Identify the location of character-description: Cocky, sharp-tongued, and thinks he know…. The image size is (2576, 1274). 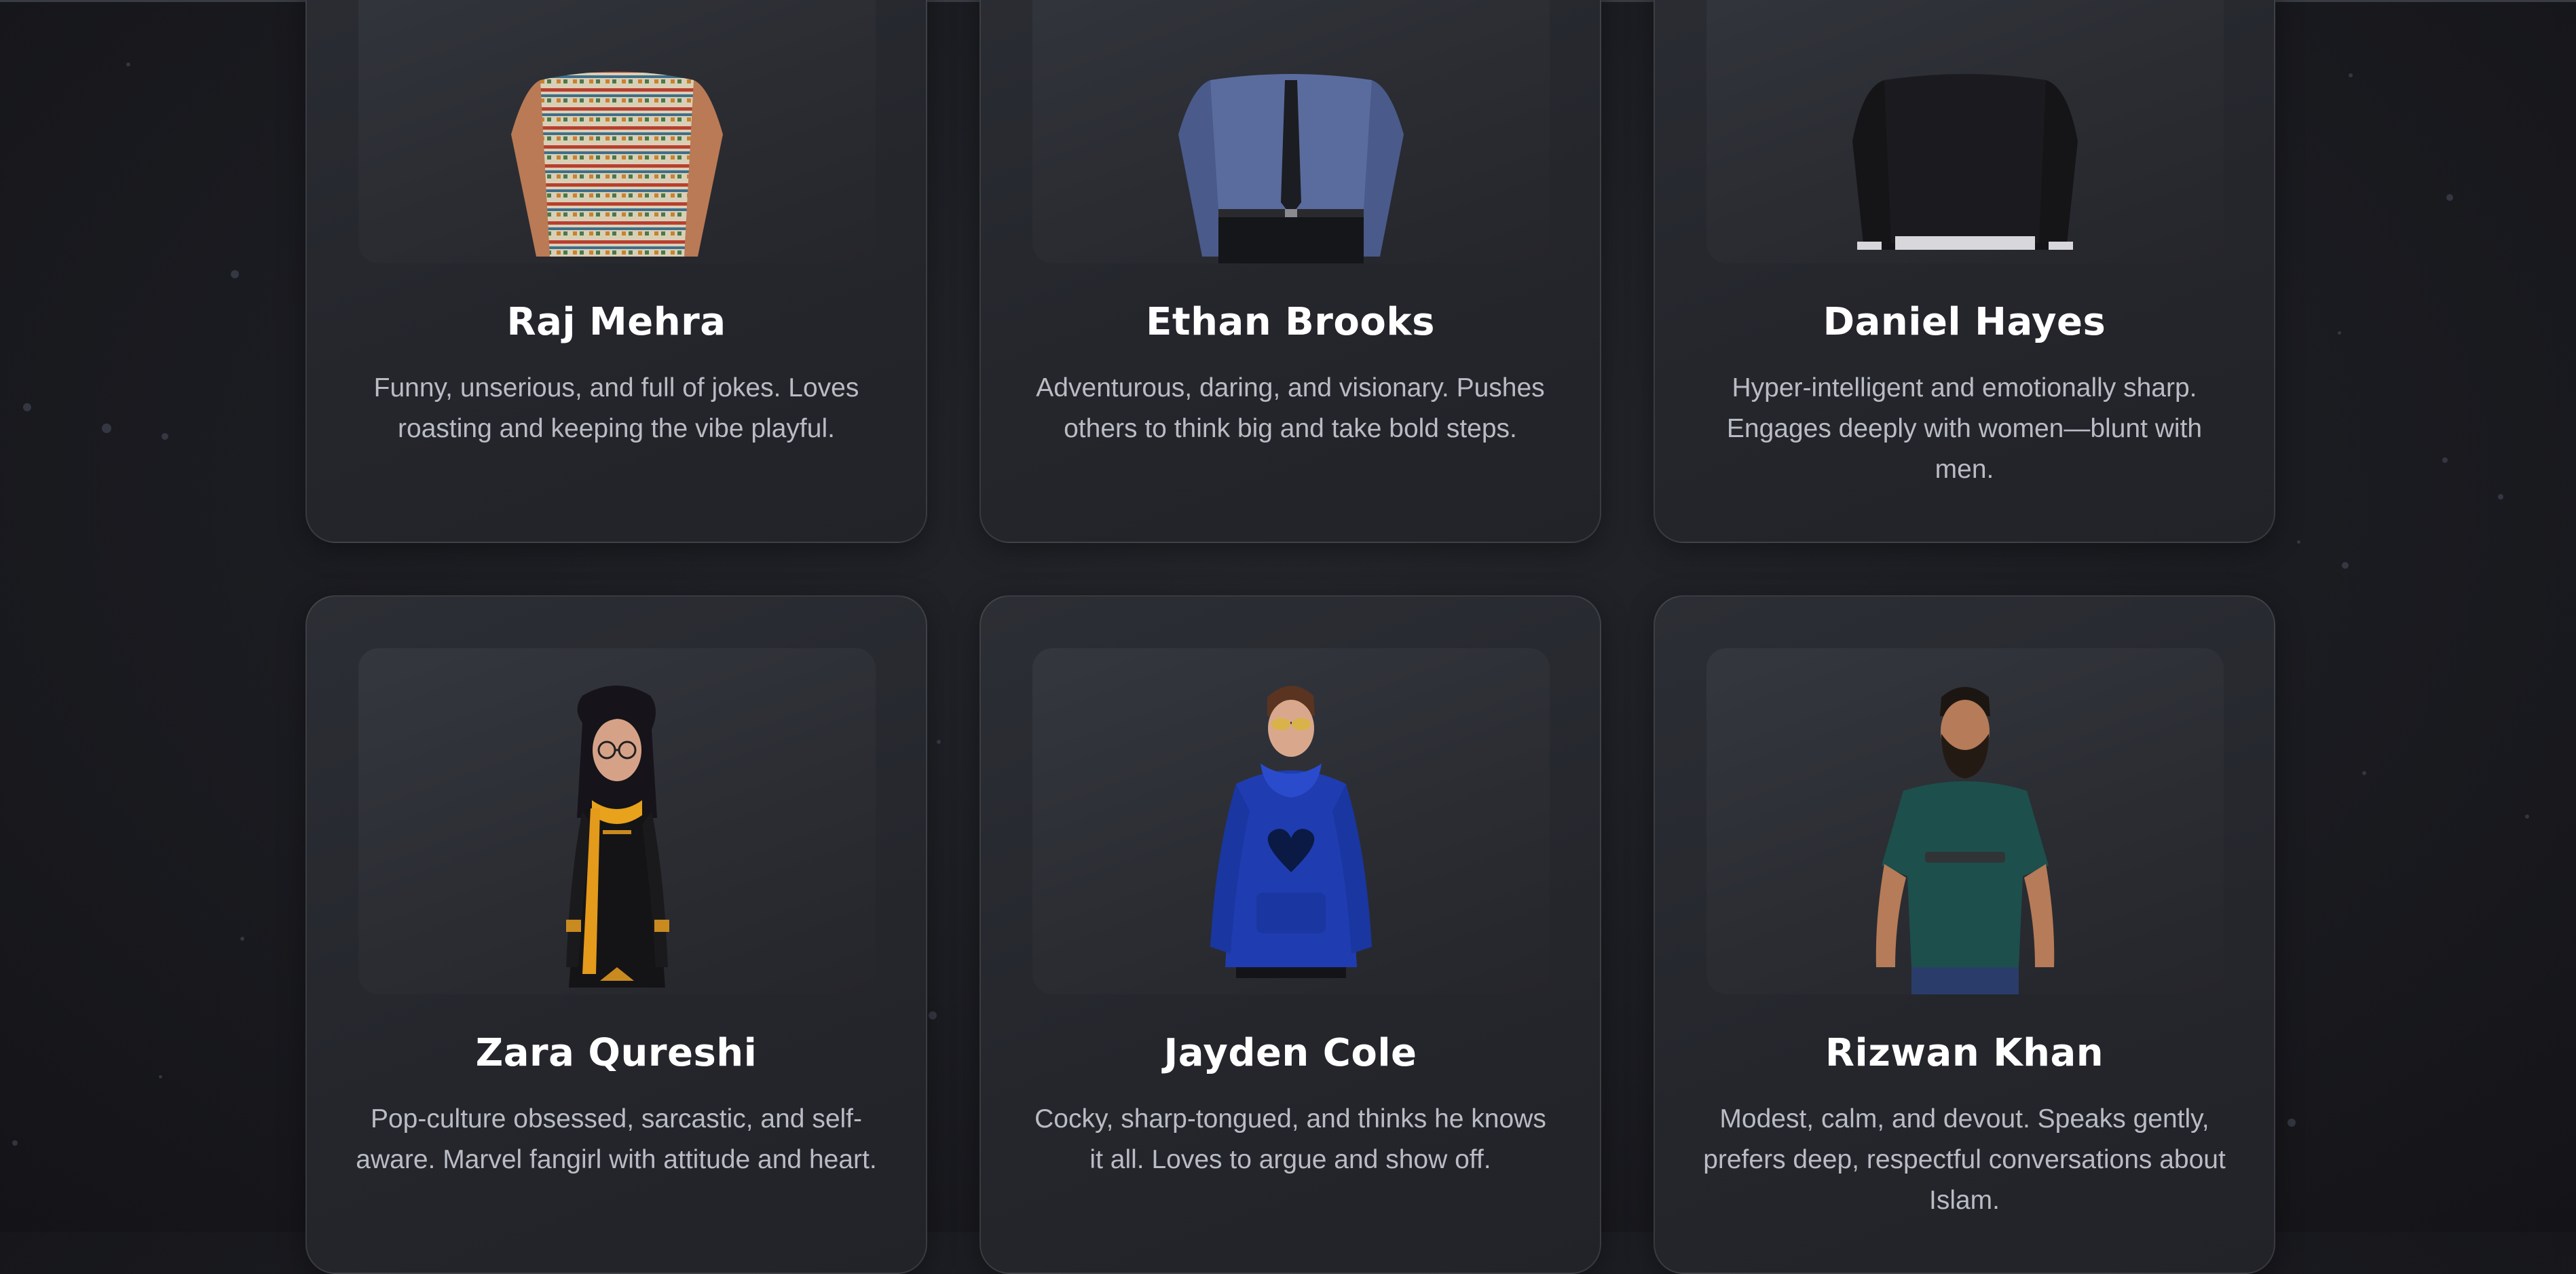
(1290, 1139).